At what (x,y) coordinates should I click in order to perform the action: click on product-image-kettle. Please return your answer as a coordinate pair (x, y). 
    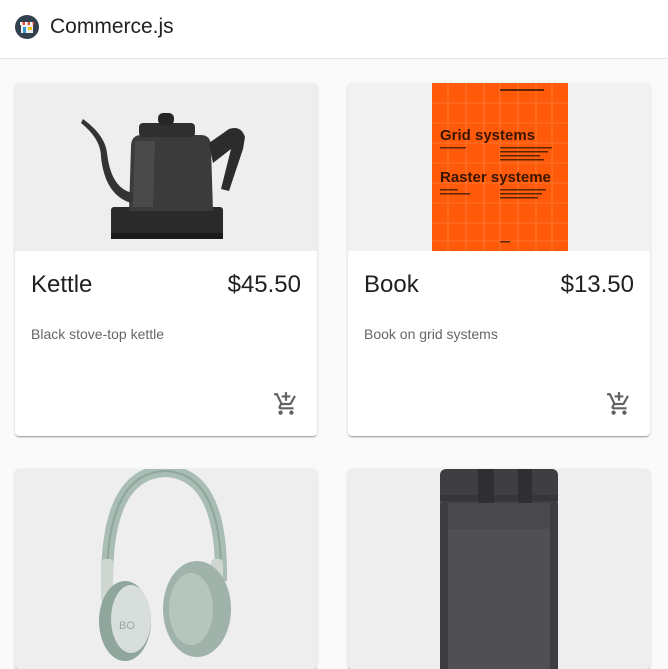
    Looking at the image, I should click on (166, 167).